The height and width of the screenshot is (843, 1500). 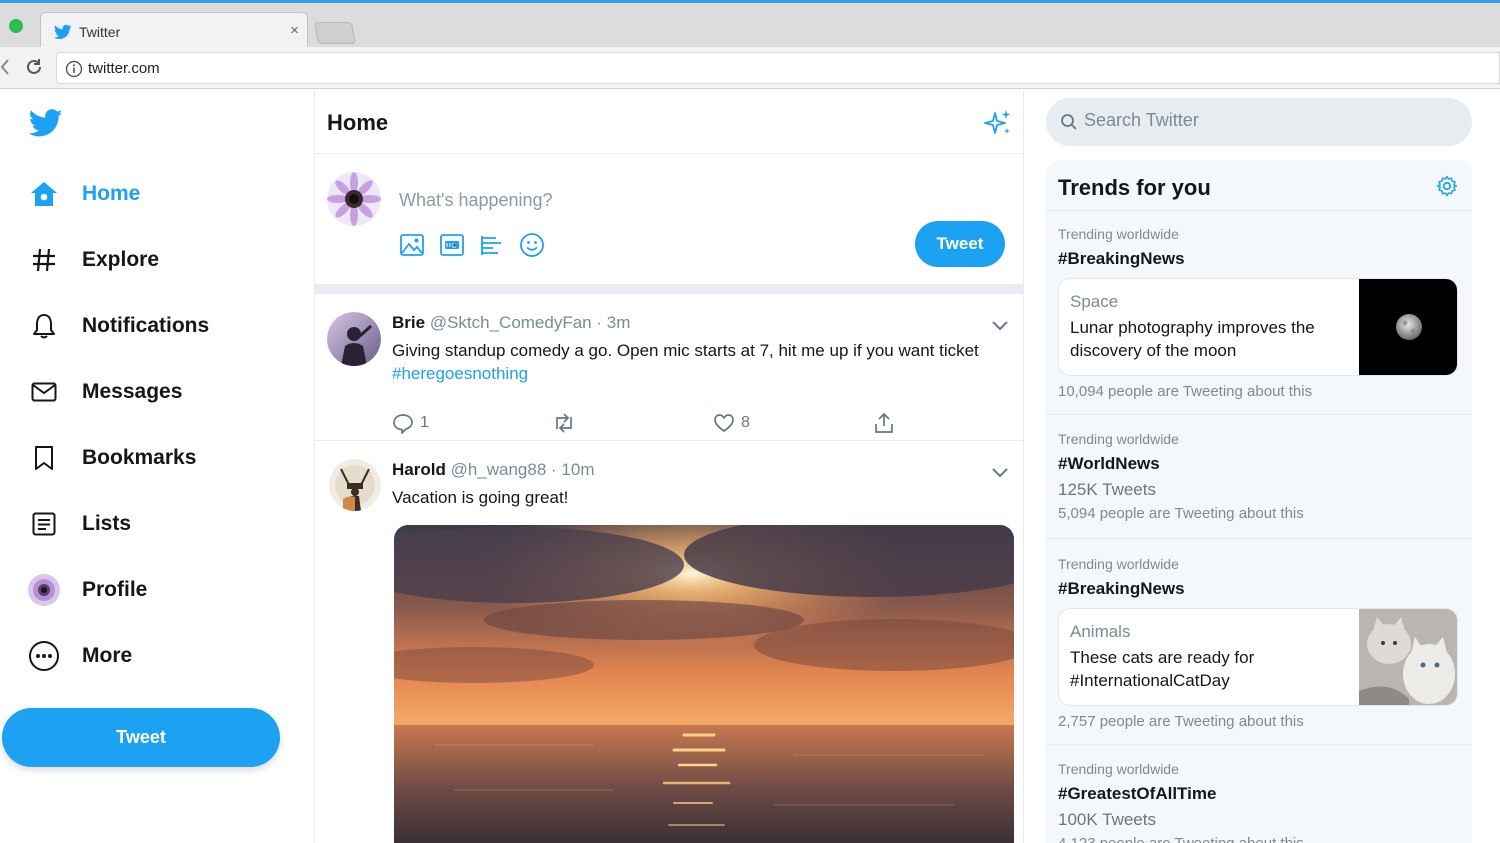 What do you see at coordinates (745, 422) in the screenshot?
I see `like-count: 8` at bounding box center [745, 422].